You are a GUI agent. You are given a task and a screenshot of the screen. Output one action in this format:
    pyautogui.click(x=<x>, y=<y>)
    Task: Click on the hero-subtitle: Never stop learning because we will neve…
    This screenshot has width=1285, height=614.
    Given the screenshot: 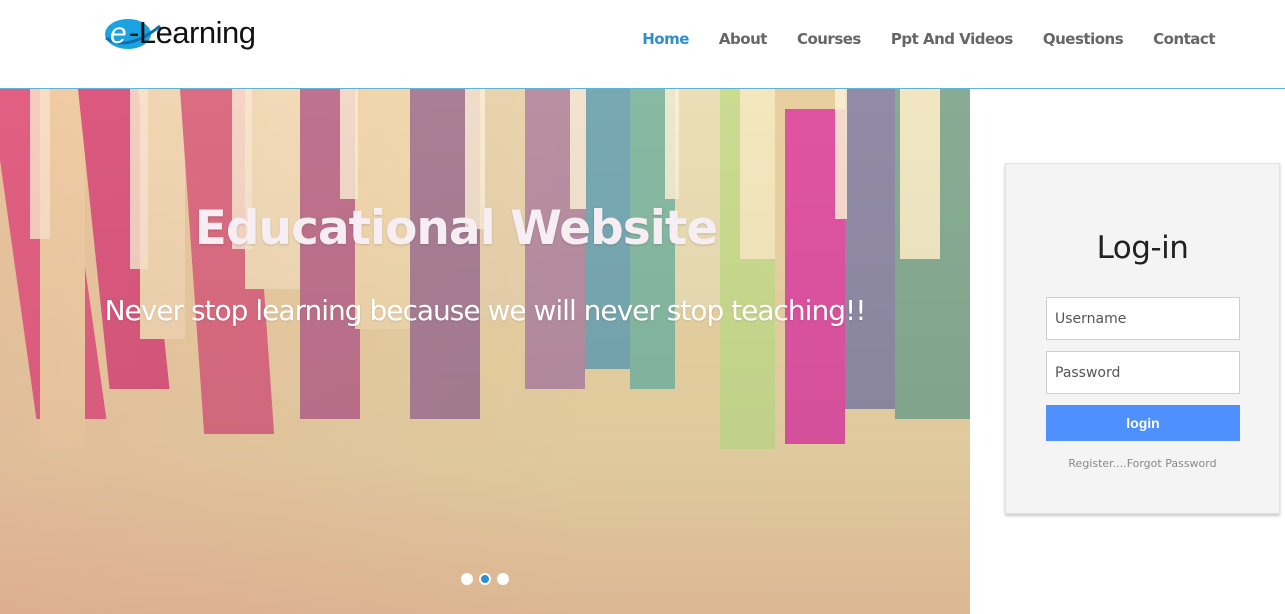 What is the action you would take?
    pyautogui.click(x=485, y=310)
    